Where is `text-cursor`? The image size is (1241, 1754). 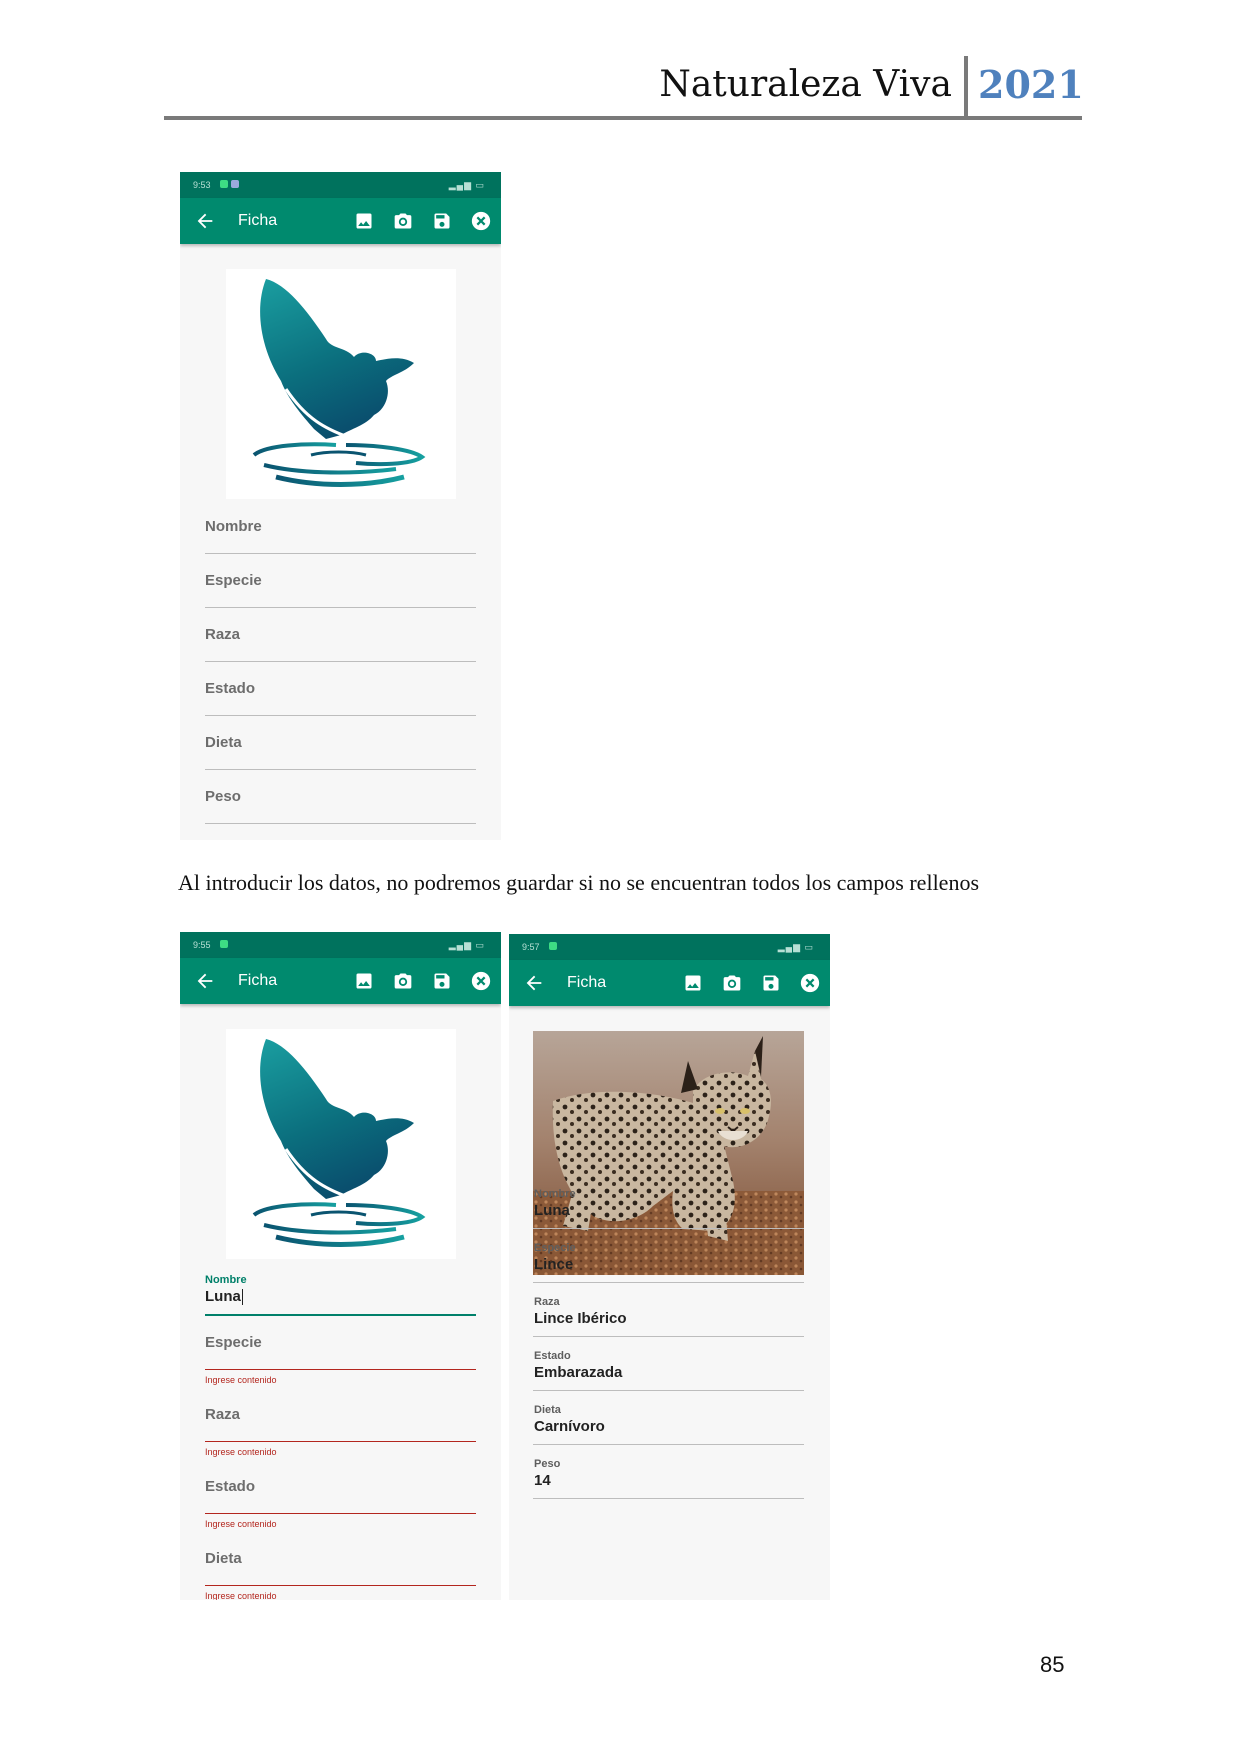
text-cursor is located at coordinates (242, 1297).